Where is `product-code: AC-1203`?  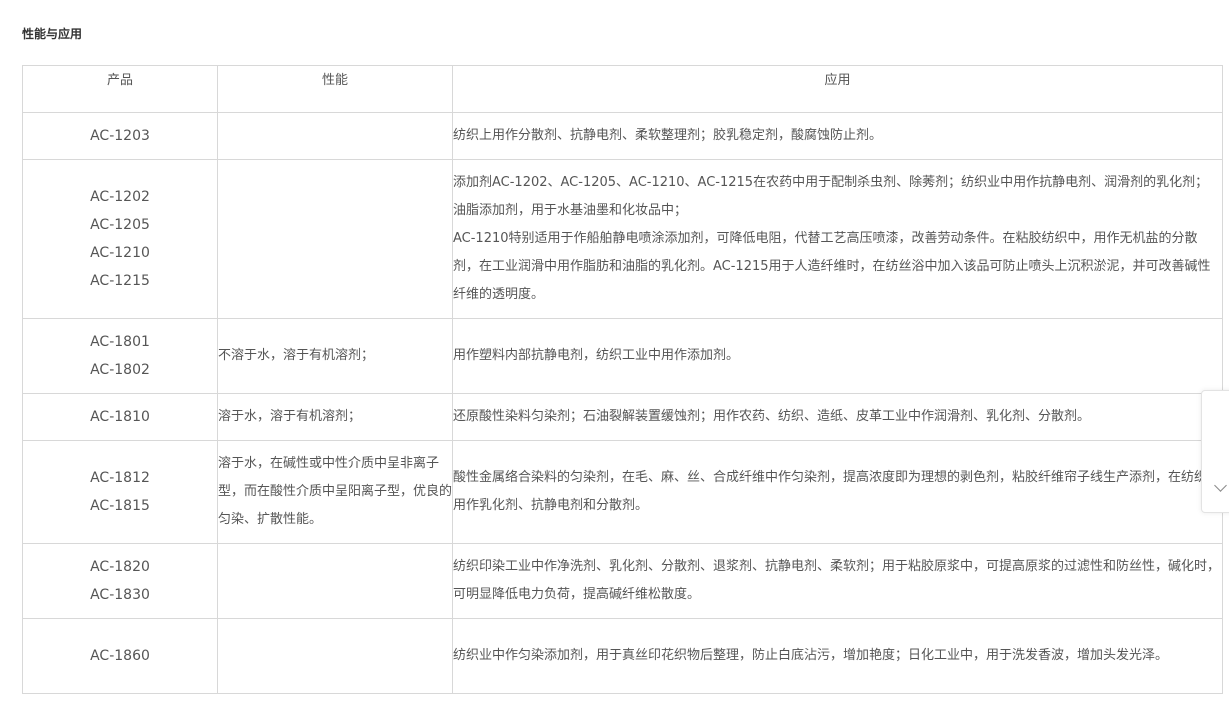 product-code: AC-1203 is located at coordinates (120, 136).